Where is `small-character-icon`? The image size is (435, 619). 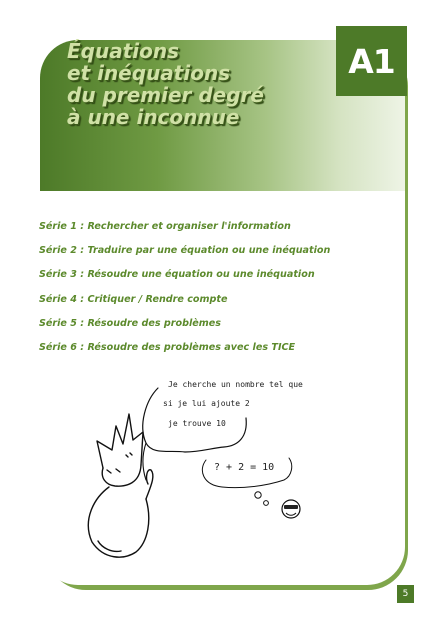 small-character-icon is located at coordinates (291, 509).